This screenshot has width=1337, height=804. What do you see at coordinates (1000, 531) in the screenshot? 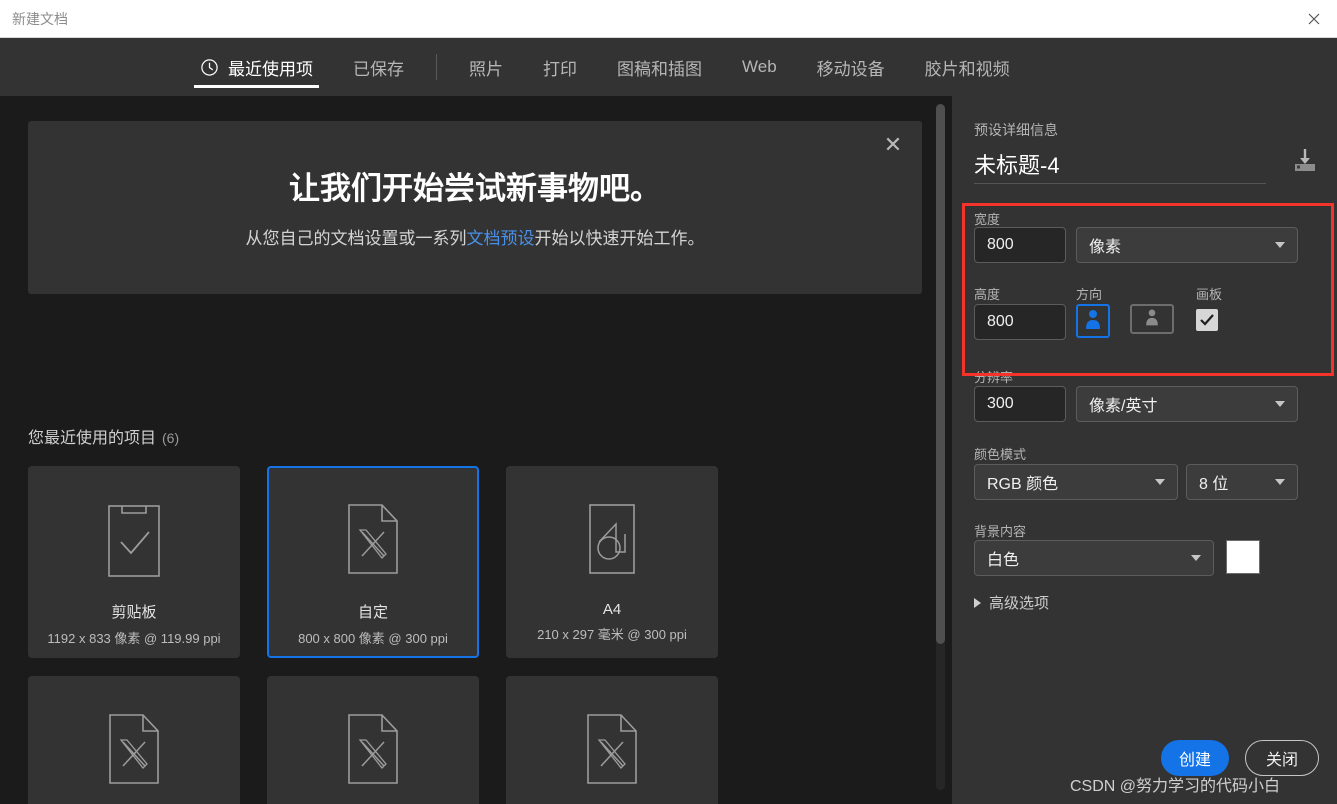
I see `background-contents-label: 背景内容` at bounding box center [1000, 531].